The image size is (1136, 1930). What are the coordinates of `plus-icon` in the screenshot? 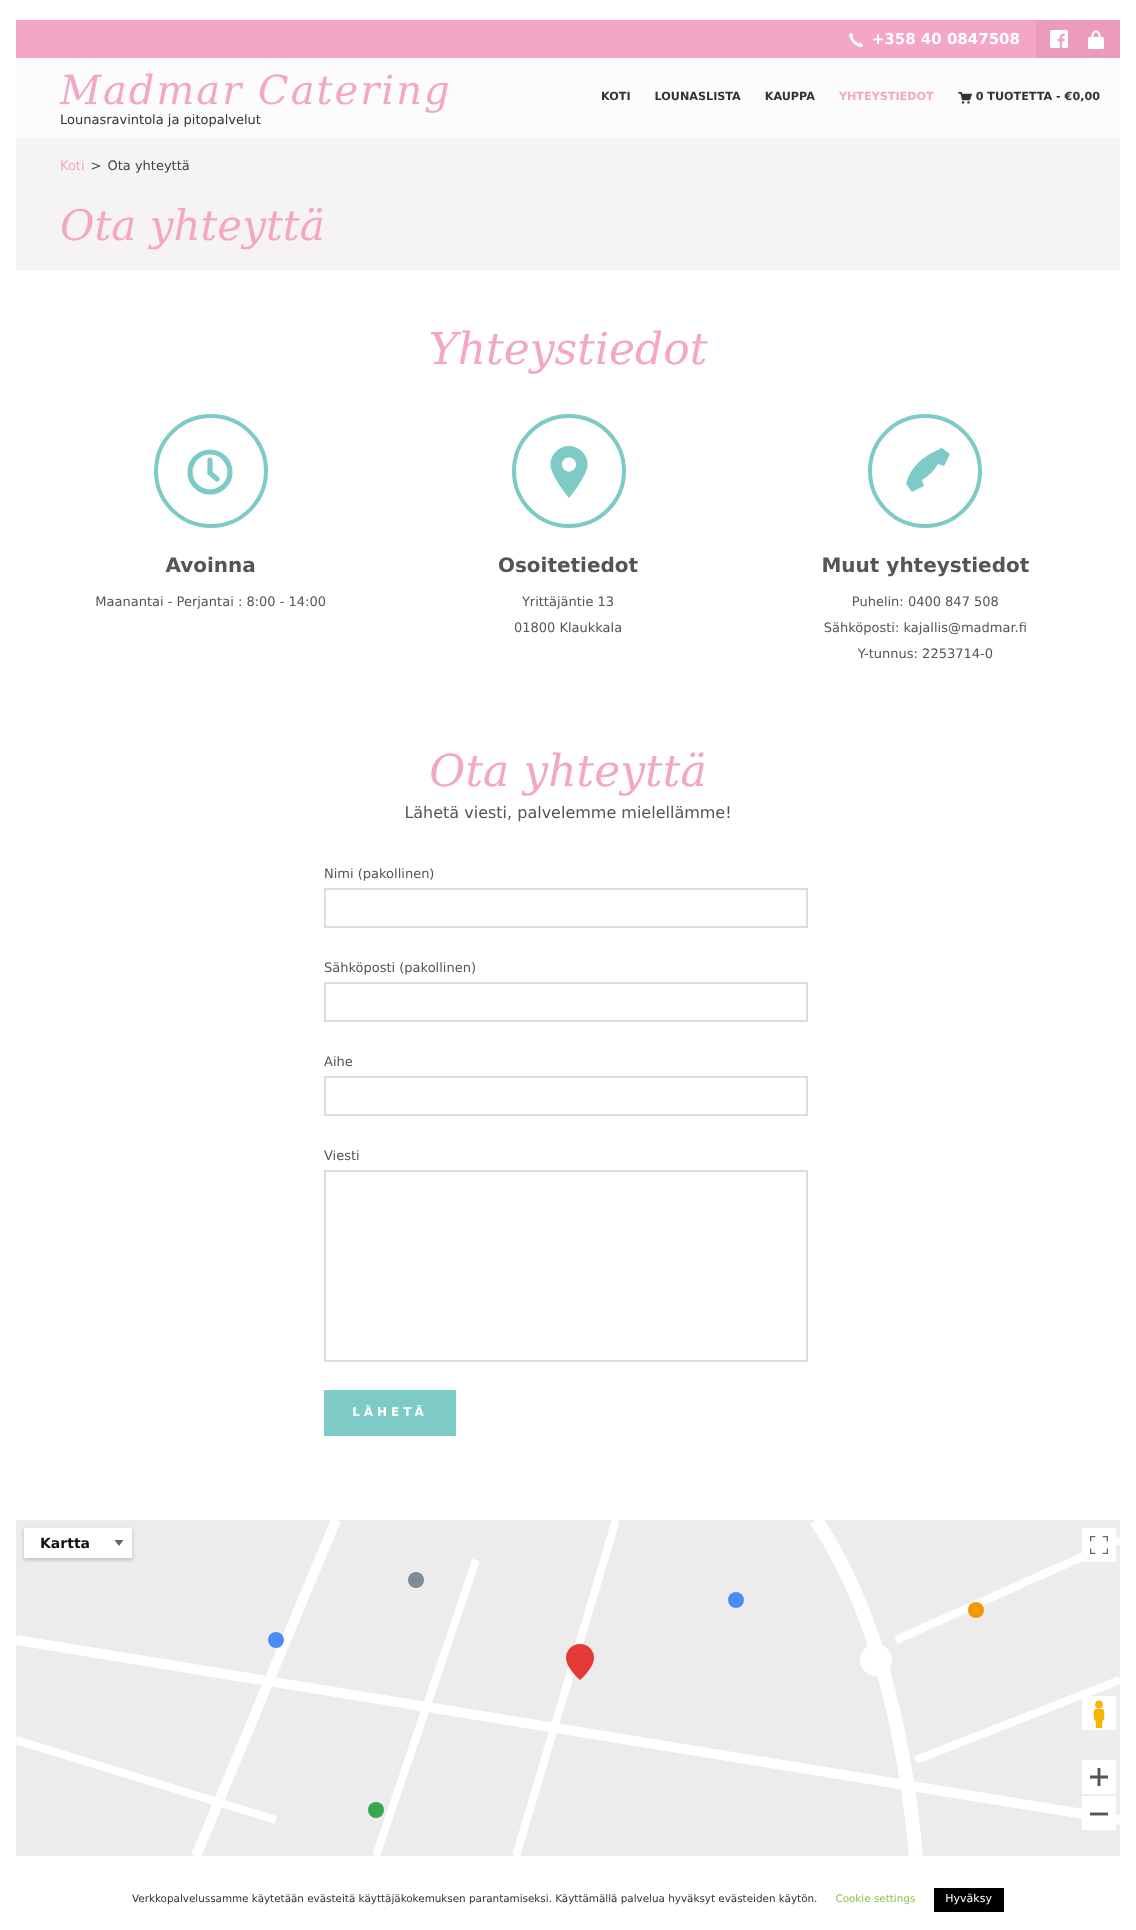 It's located at (1099, 1777).